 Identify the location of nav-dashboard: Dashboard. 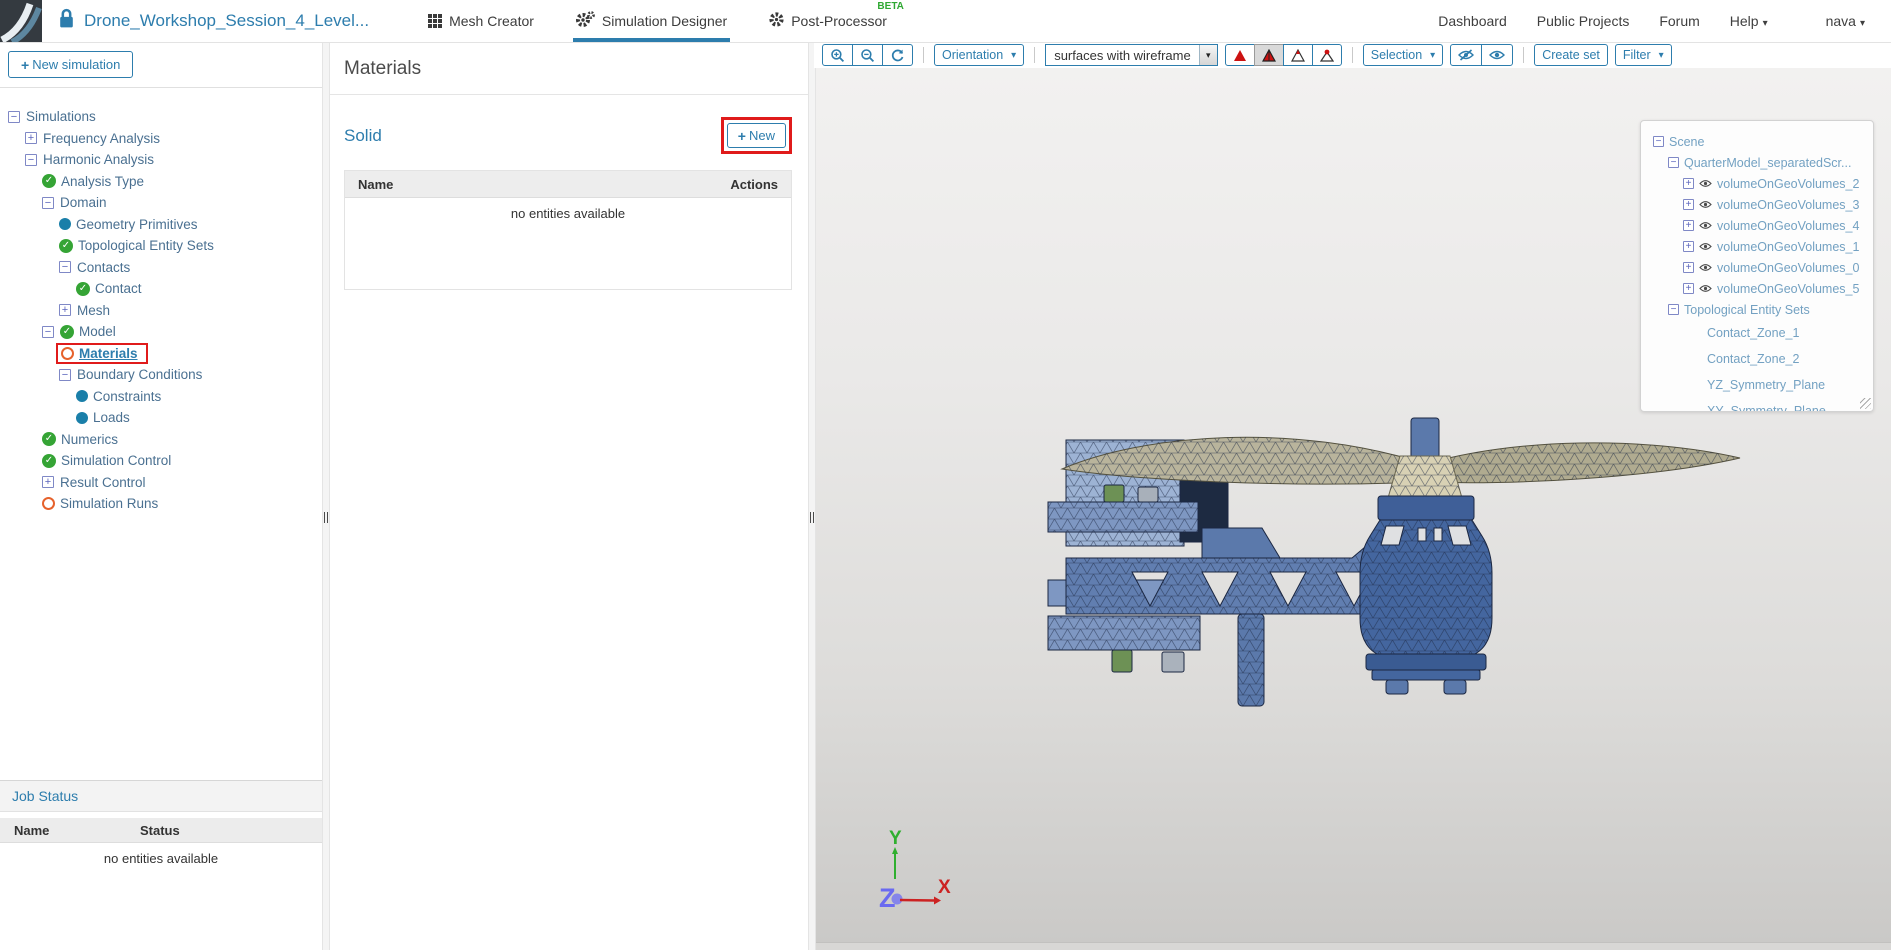
(1472, 21).